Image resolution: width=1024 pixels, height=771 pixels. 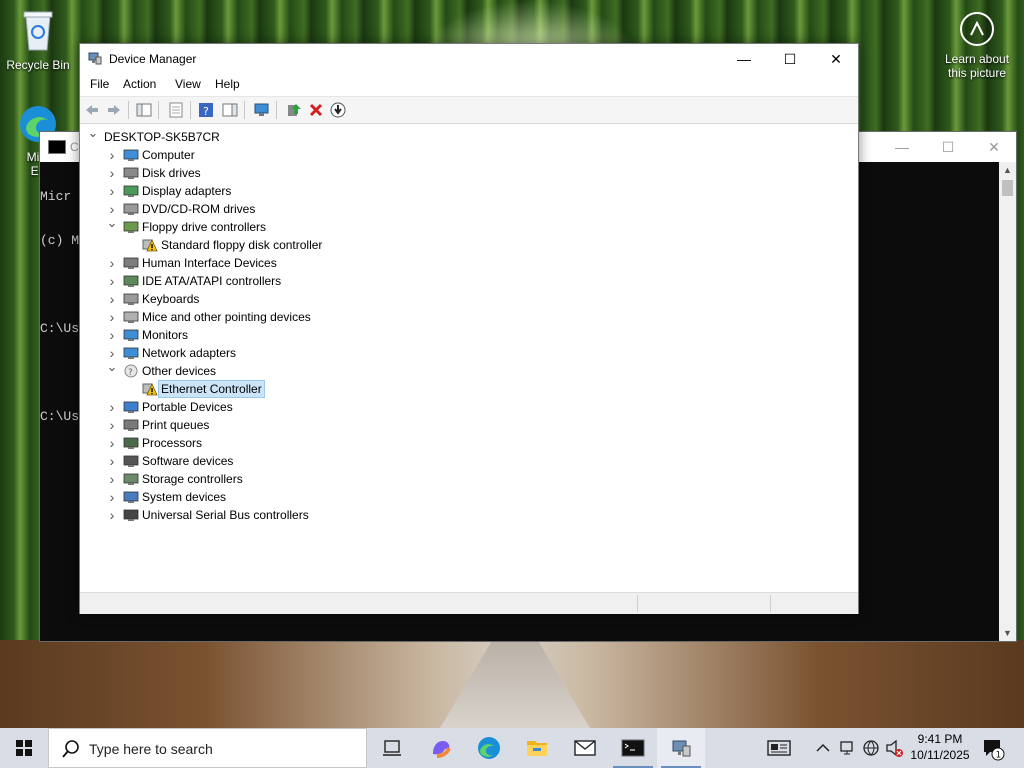 I want to click on properties-icon, so click(x=176, y=110).